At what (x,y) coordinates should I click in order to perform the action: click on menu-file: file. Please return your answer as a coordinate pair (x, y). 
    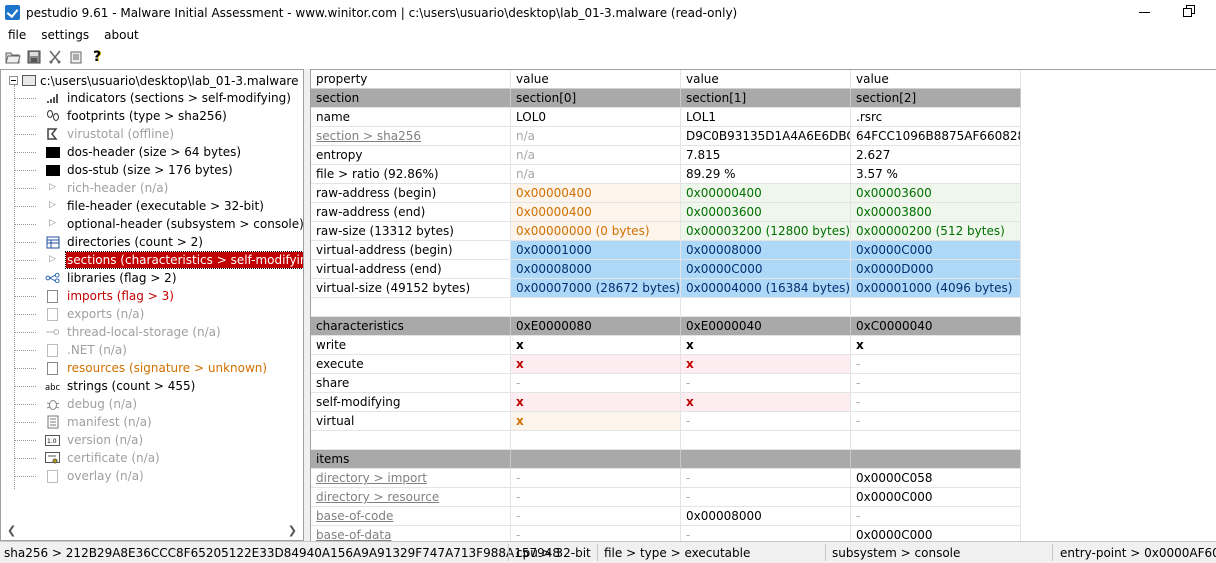
    Looking at the image, I should click on (16, 35).